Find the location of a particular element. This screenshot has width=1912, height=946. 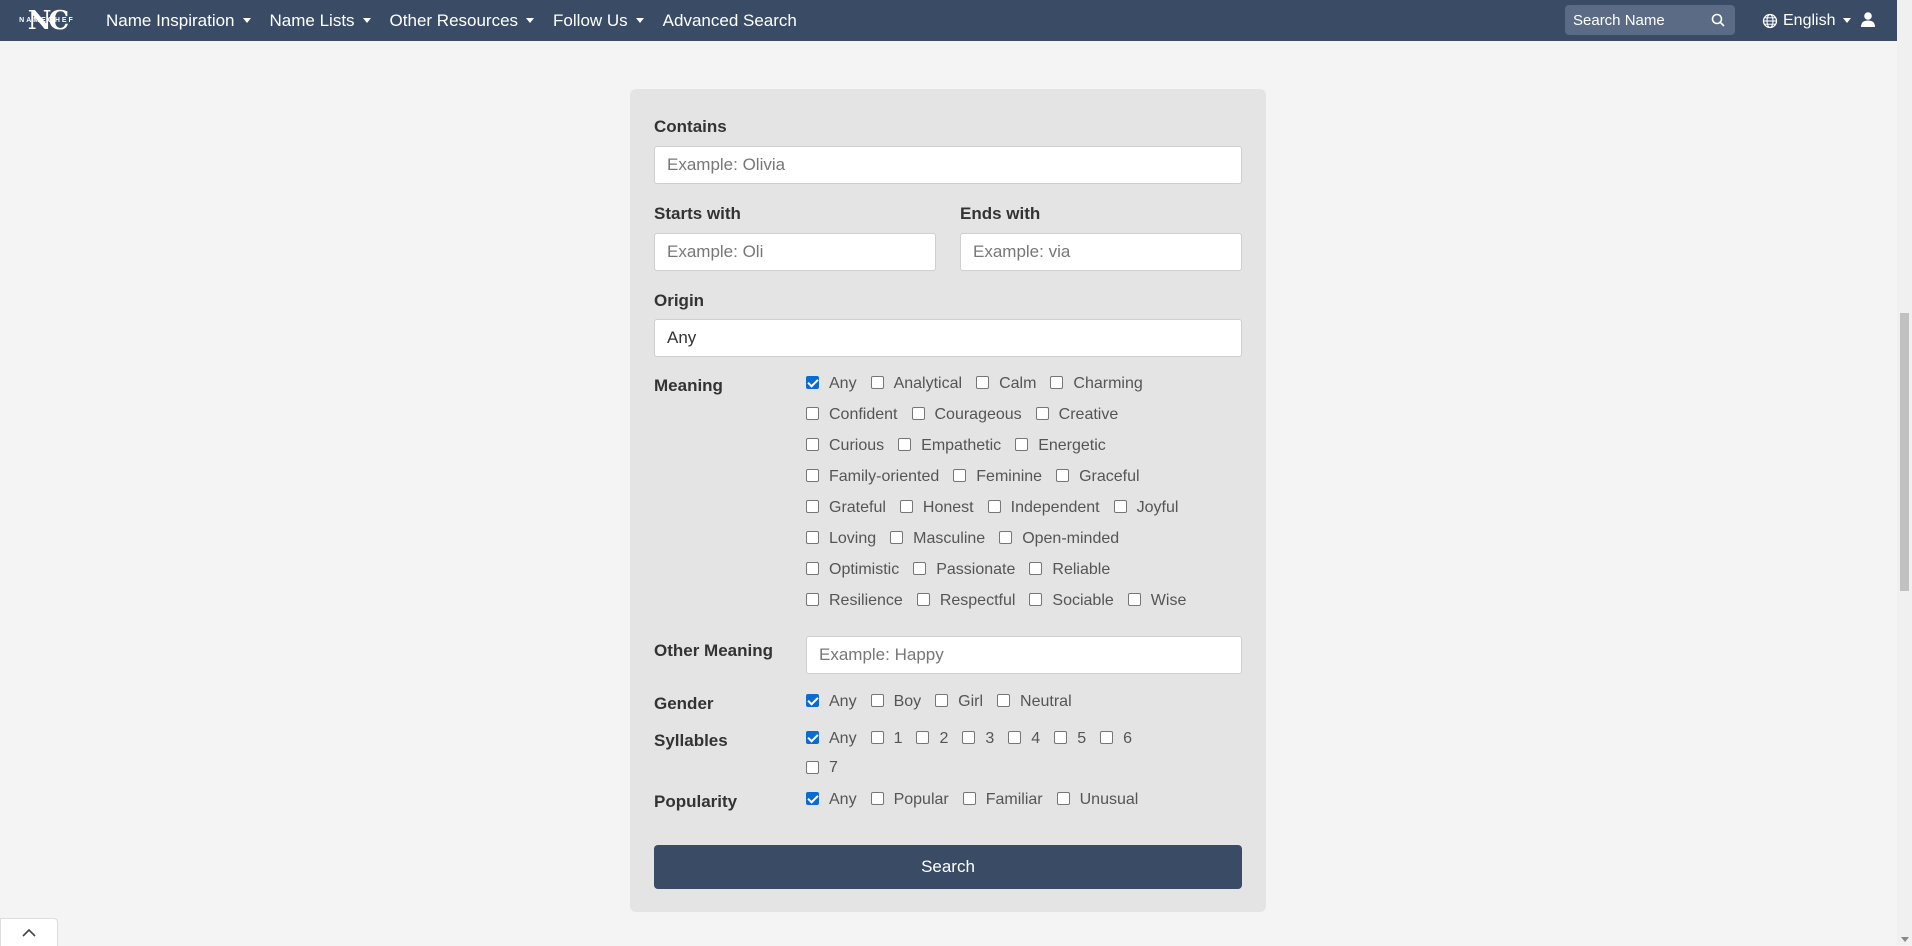

origin-select: Any is located at coordinates (948, 338).